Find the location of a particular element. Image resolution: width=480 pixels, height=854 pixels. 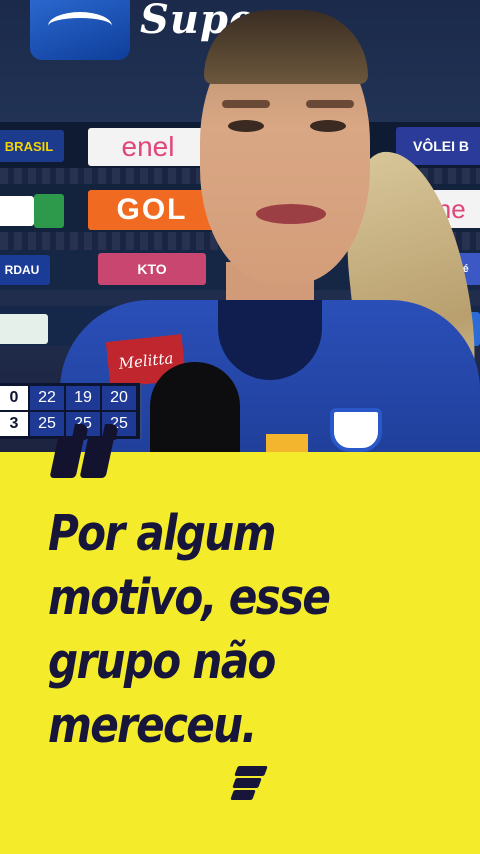

set-score: 22 is located at coordinates (47, 398).